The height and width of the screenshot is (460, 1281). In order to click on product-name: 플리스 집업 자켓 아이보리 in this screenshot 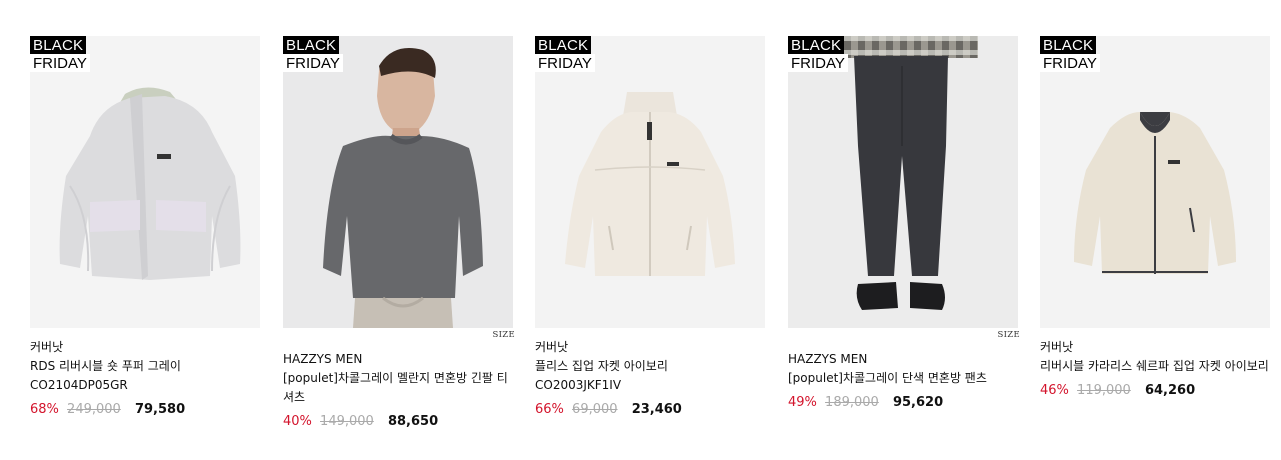, I will do `click(650, 366)`.